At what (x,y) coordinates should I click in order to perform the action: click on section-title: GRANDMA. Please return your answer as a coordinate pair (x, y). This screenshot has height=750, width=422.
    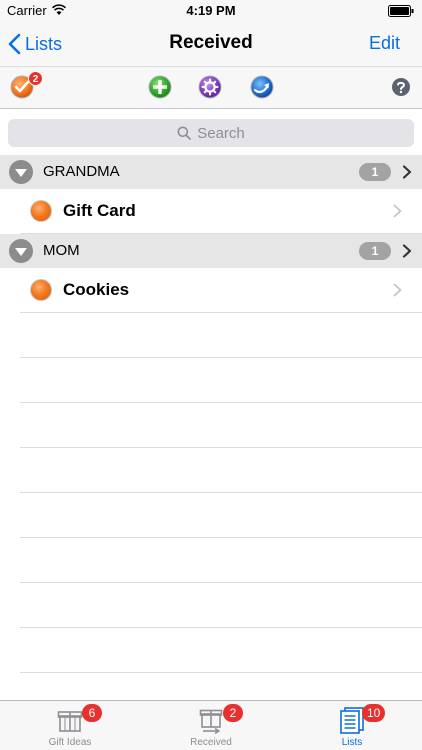
    Looking at the image, I should click on (81, 171).